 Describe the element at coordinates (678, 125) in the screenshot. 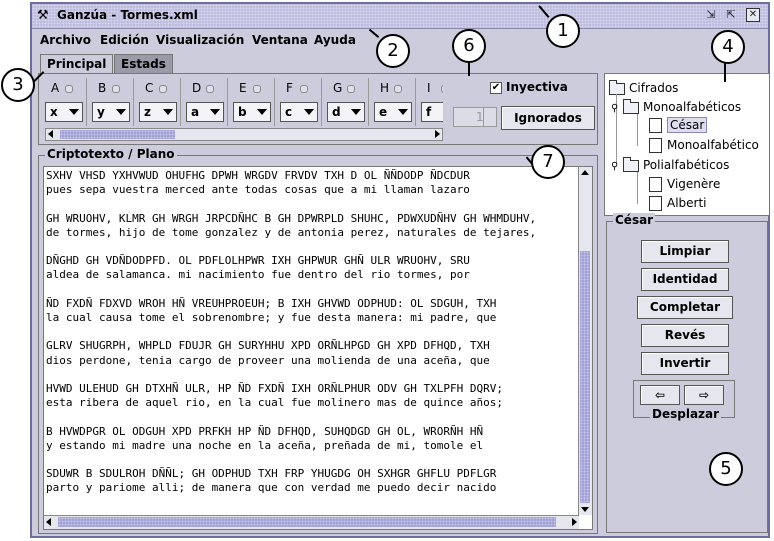

I see `tree-item-cesar: César` at that location.